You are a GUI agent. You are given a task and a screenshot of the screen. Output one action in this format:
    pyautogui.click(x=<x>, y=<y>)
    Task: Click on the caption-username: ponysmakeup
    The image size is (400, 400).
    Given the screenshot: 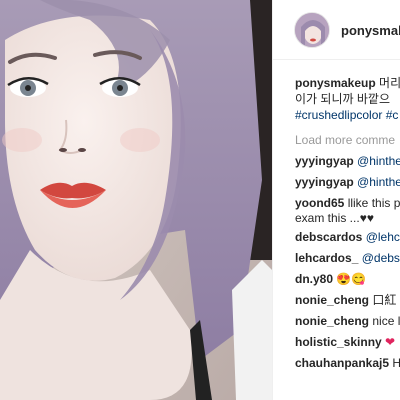 What is the action you would take?
    pyautogui.click(x=335, y=83)
    